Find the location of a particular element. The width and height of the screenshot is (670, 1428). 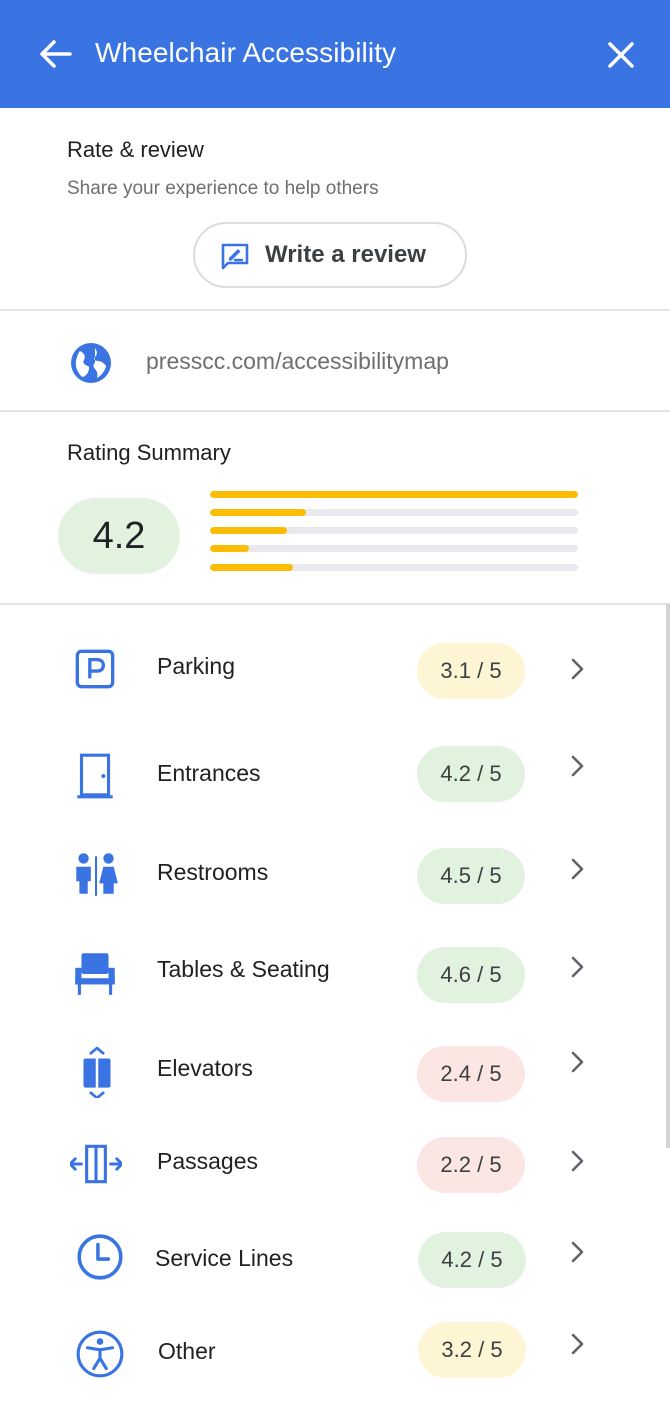

category-label: Tables & Seating is located at coordinates (243, 969).